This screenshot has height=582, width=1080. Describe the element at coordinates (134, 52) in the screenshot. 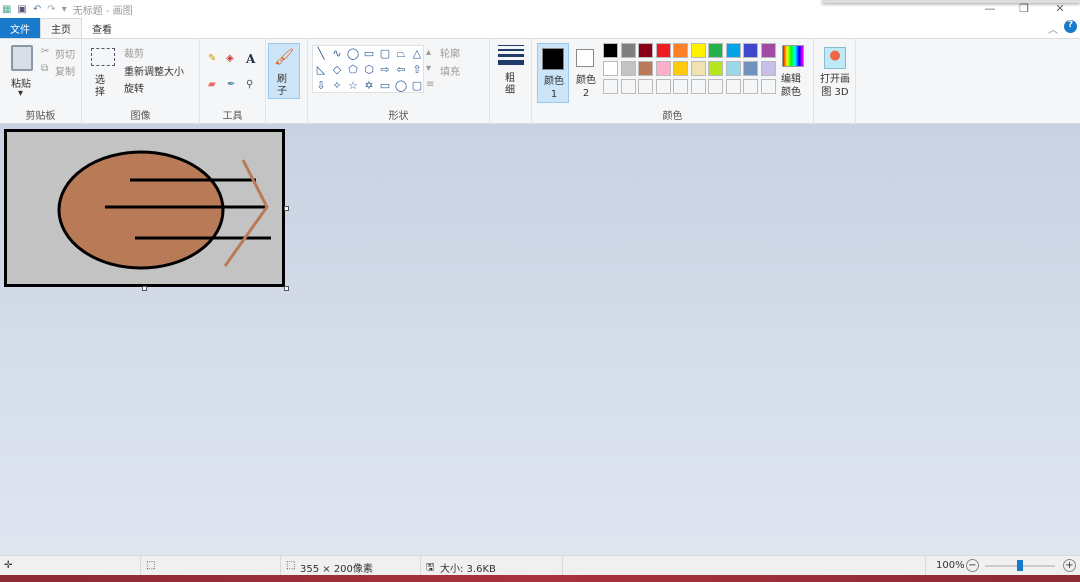

I see `crop-button: 裁剪` at that location.